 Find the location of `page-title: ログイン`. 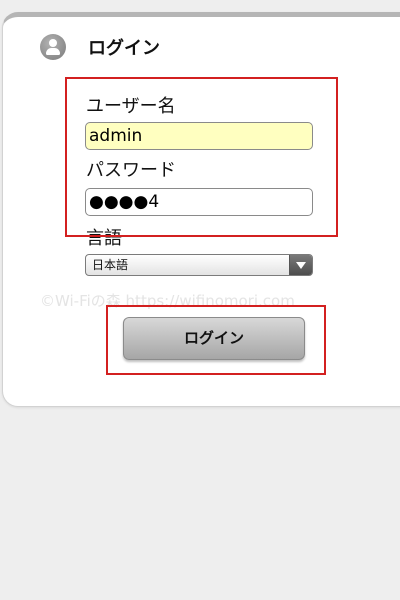

page-title: ログイン is located at coordinates (124, 48).